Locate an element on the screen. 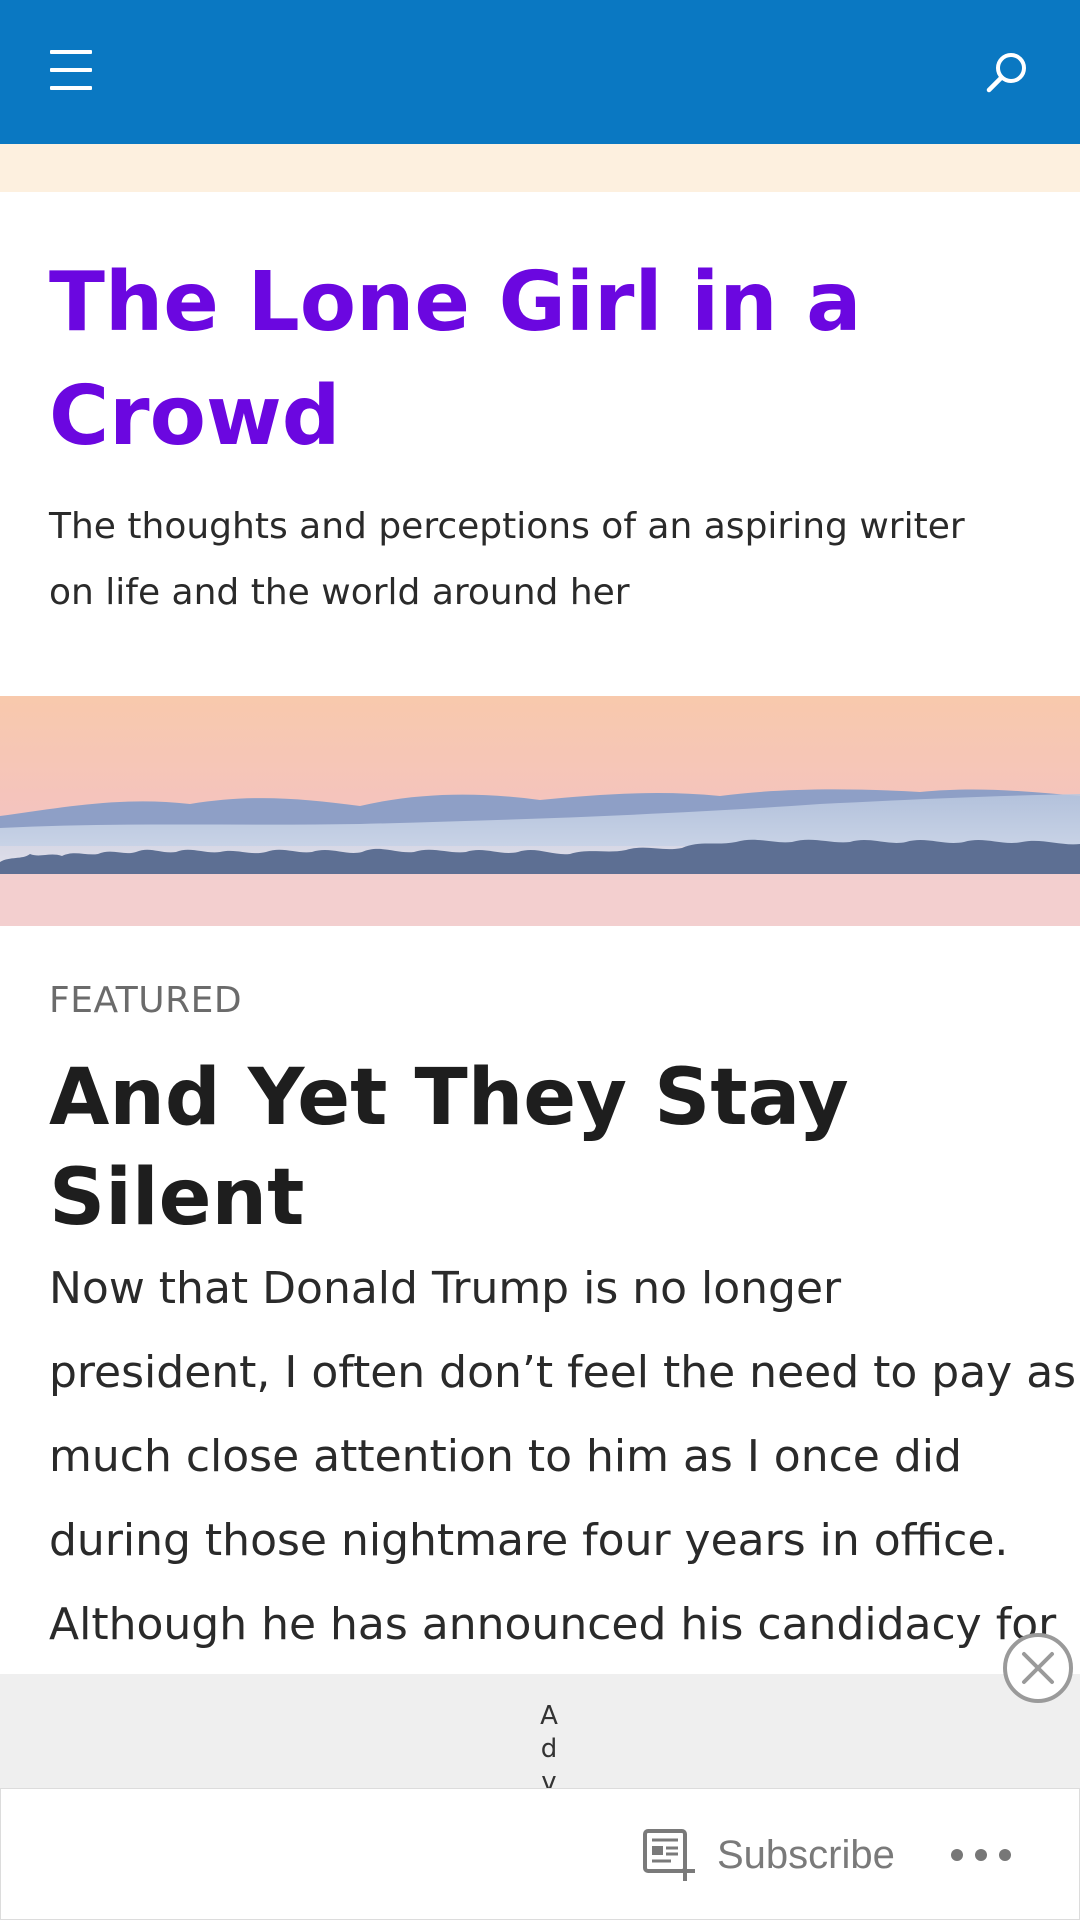 This screenshot has height=1920, width=1080. category-label: FEATURED is located at coordinates (146, 1000).